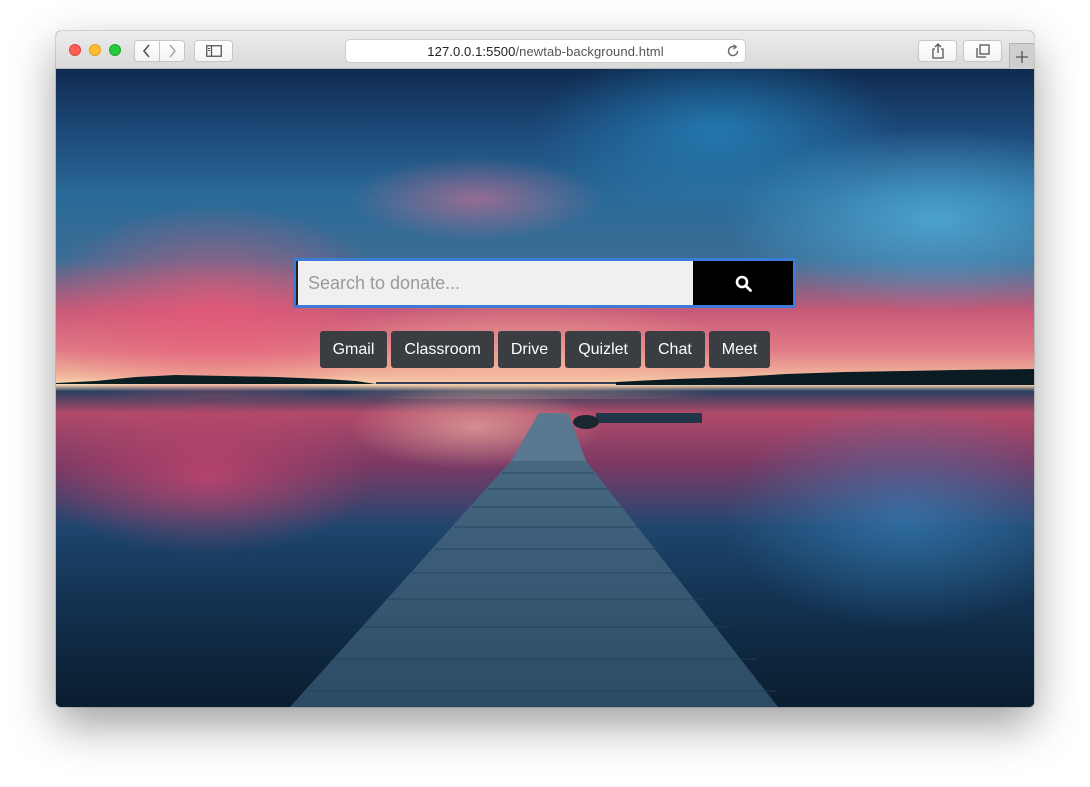  I want to click on close-window-button, so click(75, 50).